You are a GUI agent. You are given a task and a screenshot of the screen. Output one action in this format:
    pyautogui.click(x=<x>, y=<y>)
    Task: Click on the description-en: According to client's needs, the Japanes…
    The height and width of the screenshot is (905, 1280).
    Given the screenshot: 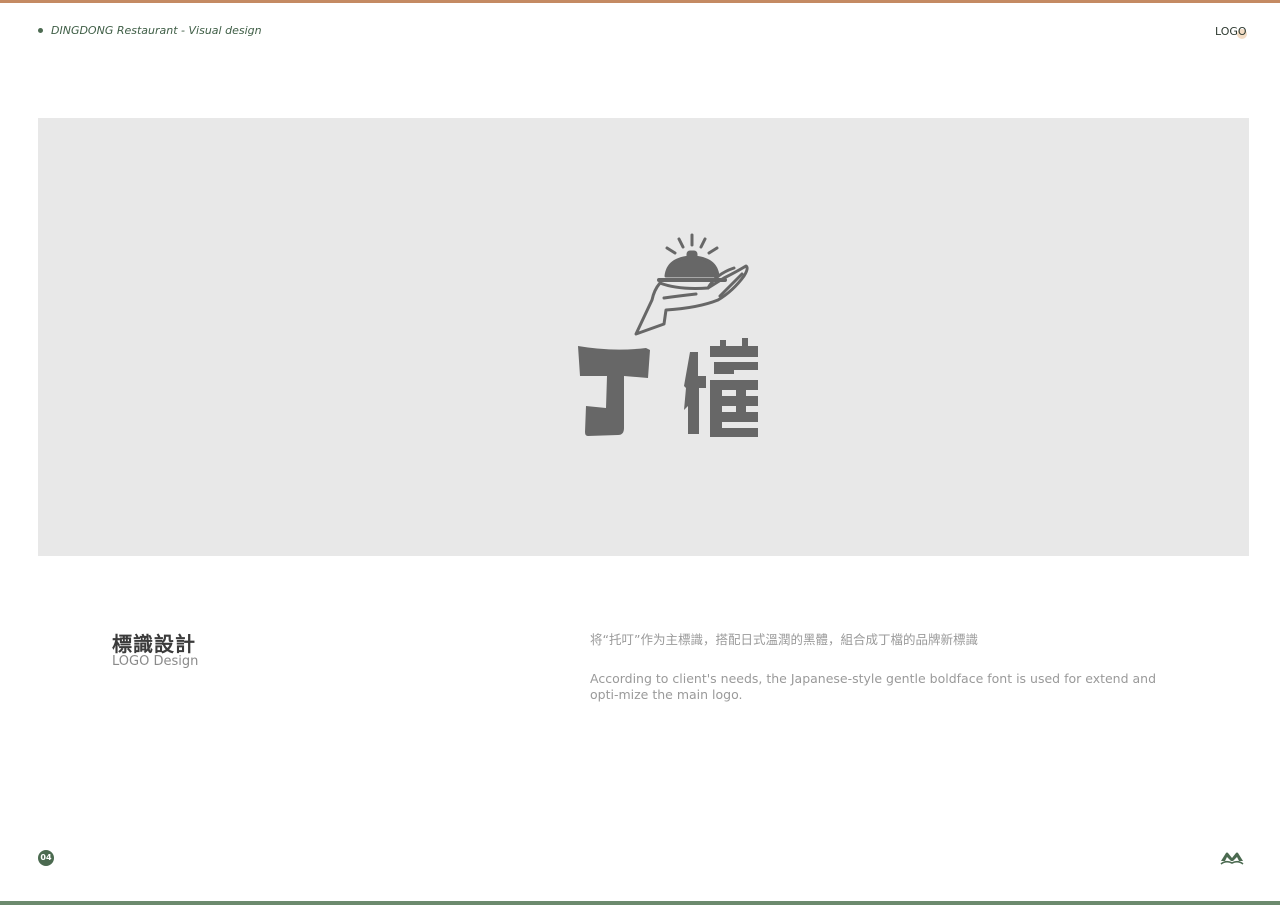 What is the action you would take?
    pyautogui.click(x=873, y=686)
    